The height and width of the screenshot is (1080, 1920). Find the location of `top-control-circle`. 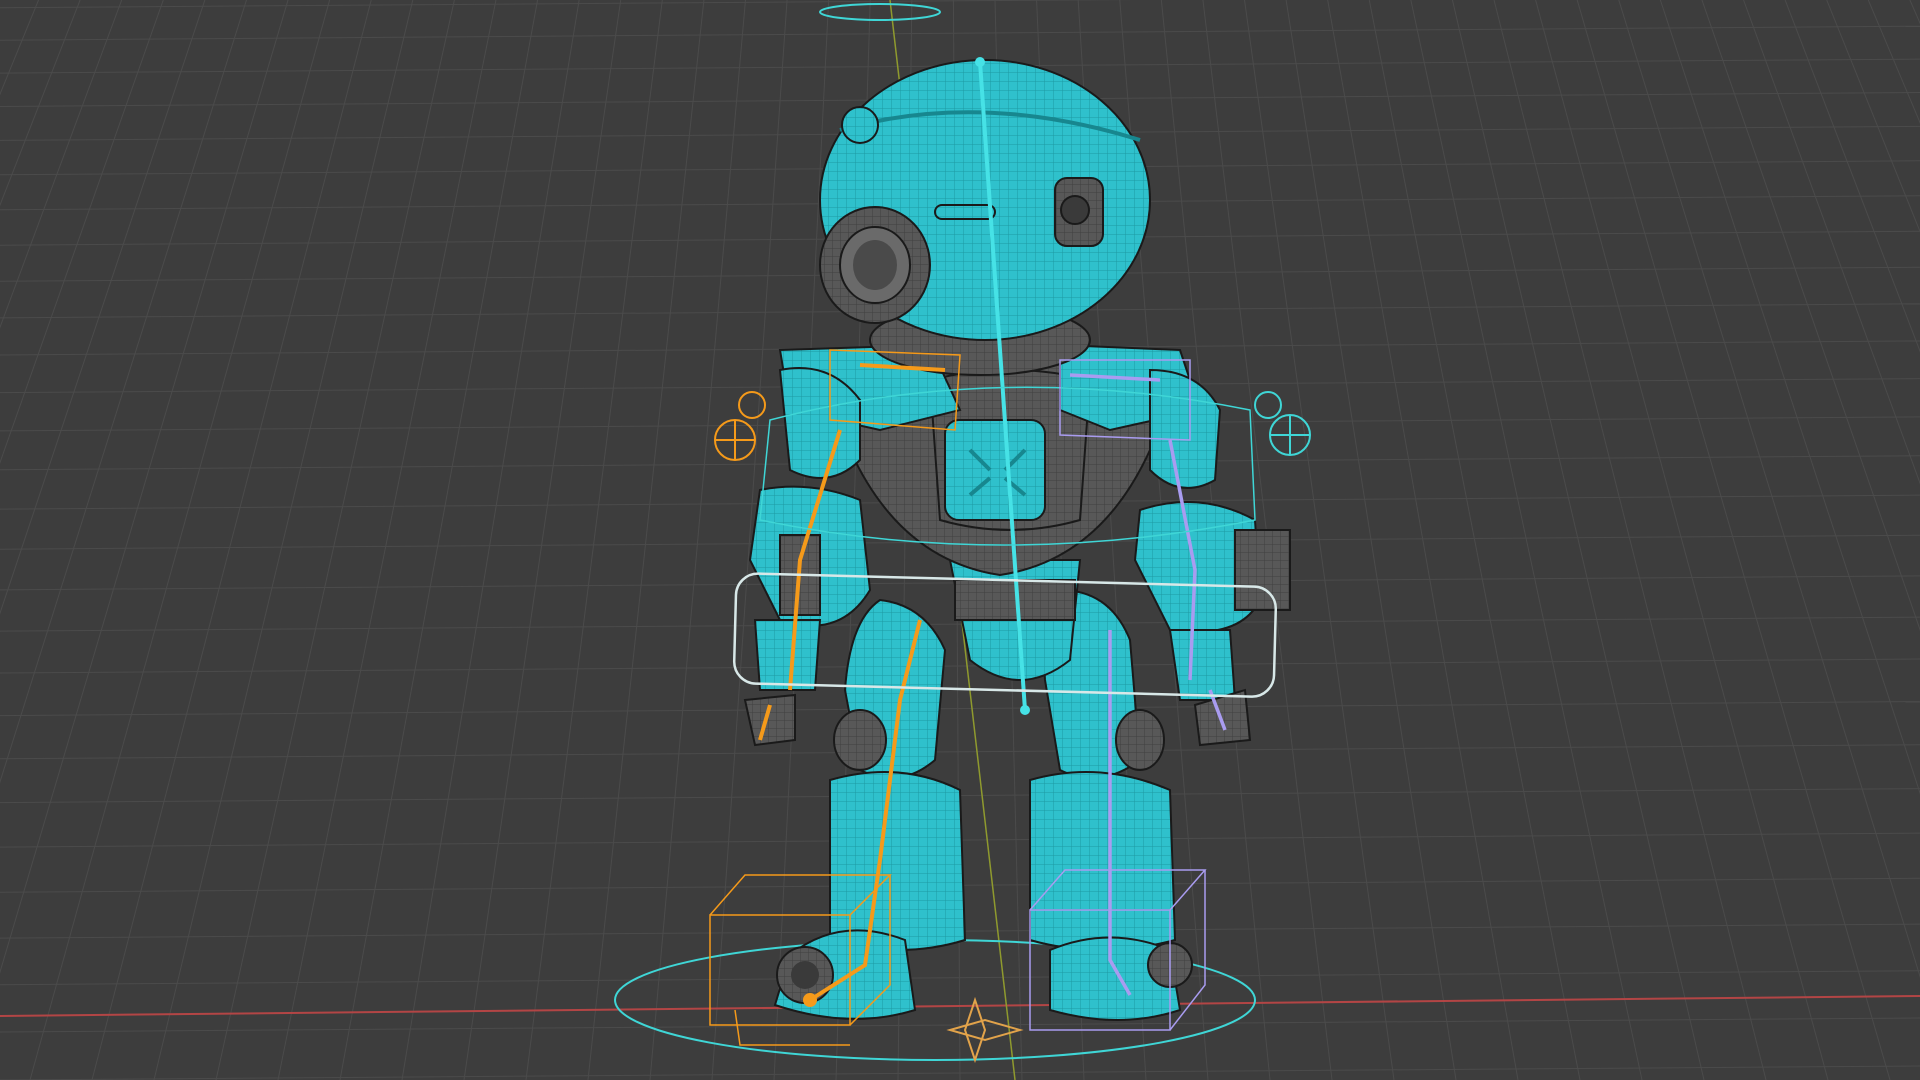

top-control-circle is located at coordinates (880, 12).